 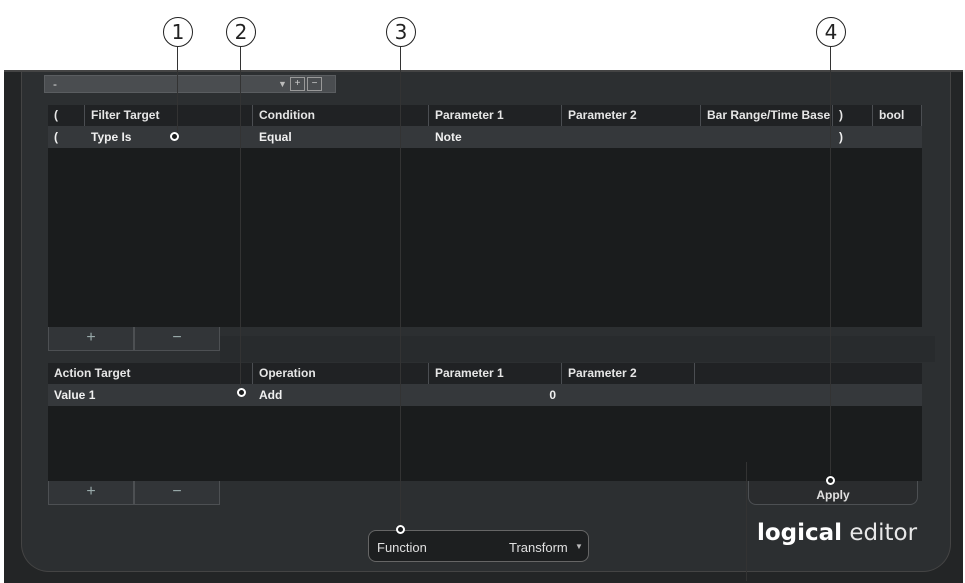 What do you see at coordinates (577, 349) in the screenshot?
I see `section-separator` at bounding box center [577, 349].